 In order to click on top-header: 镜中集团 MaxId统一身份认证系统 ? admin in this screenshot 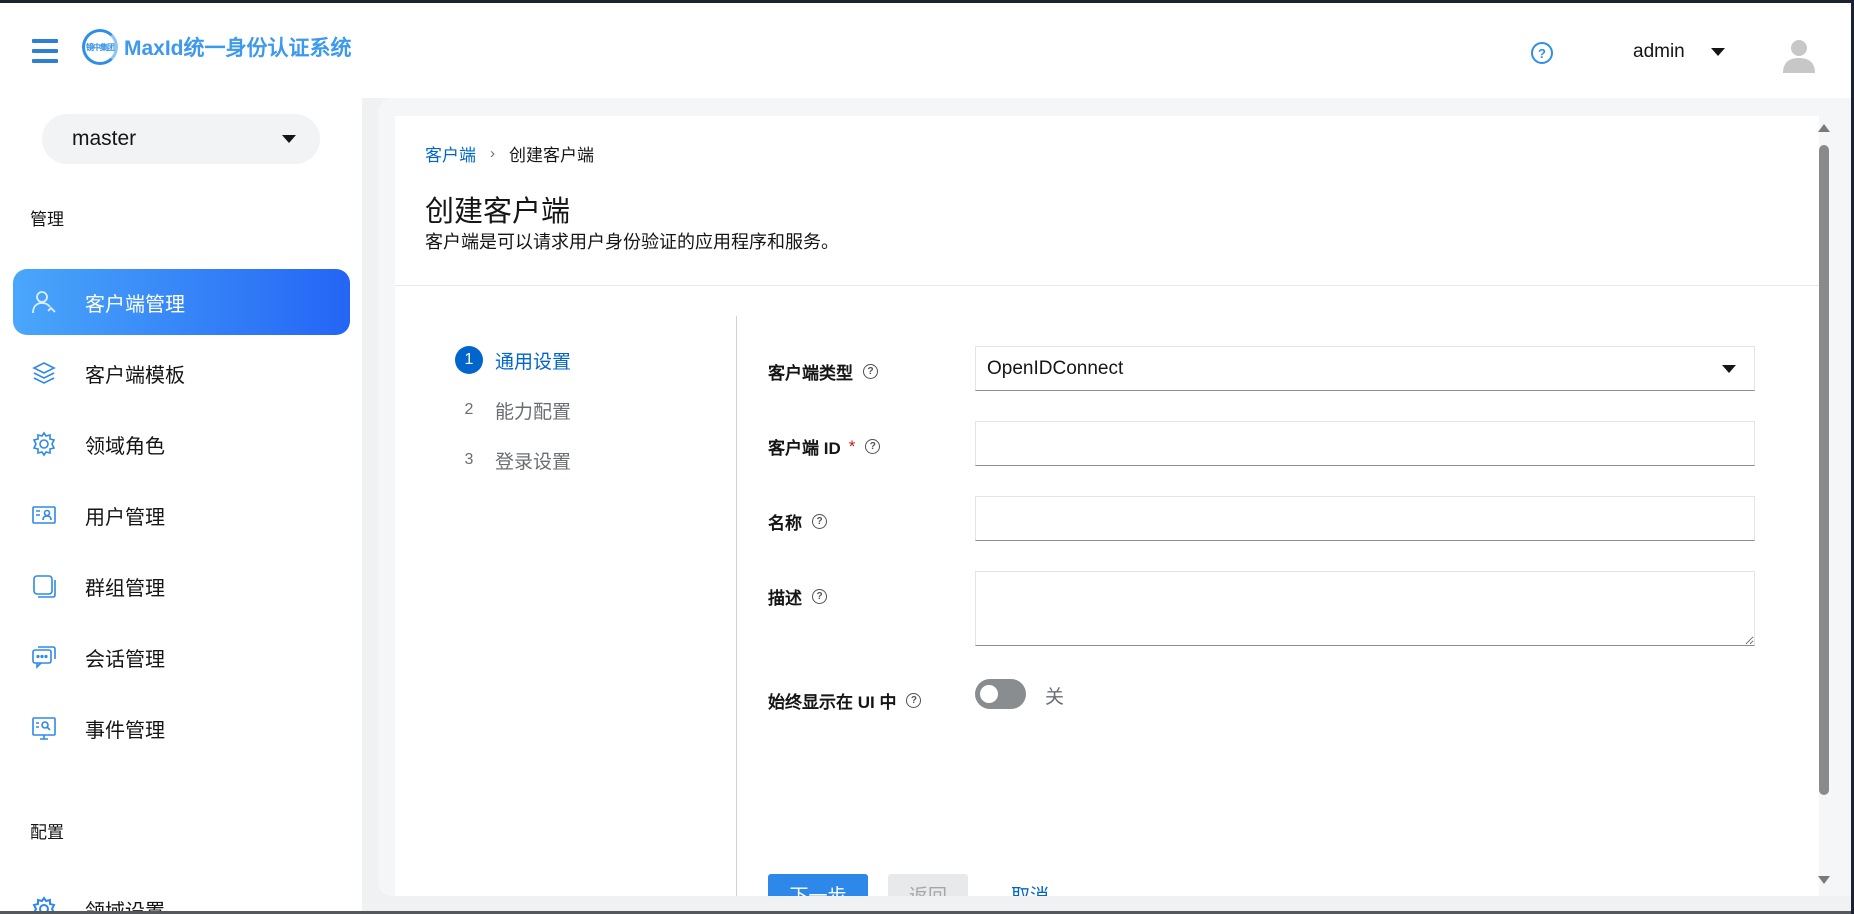, I will do `click(927, 49)`.